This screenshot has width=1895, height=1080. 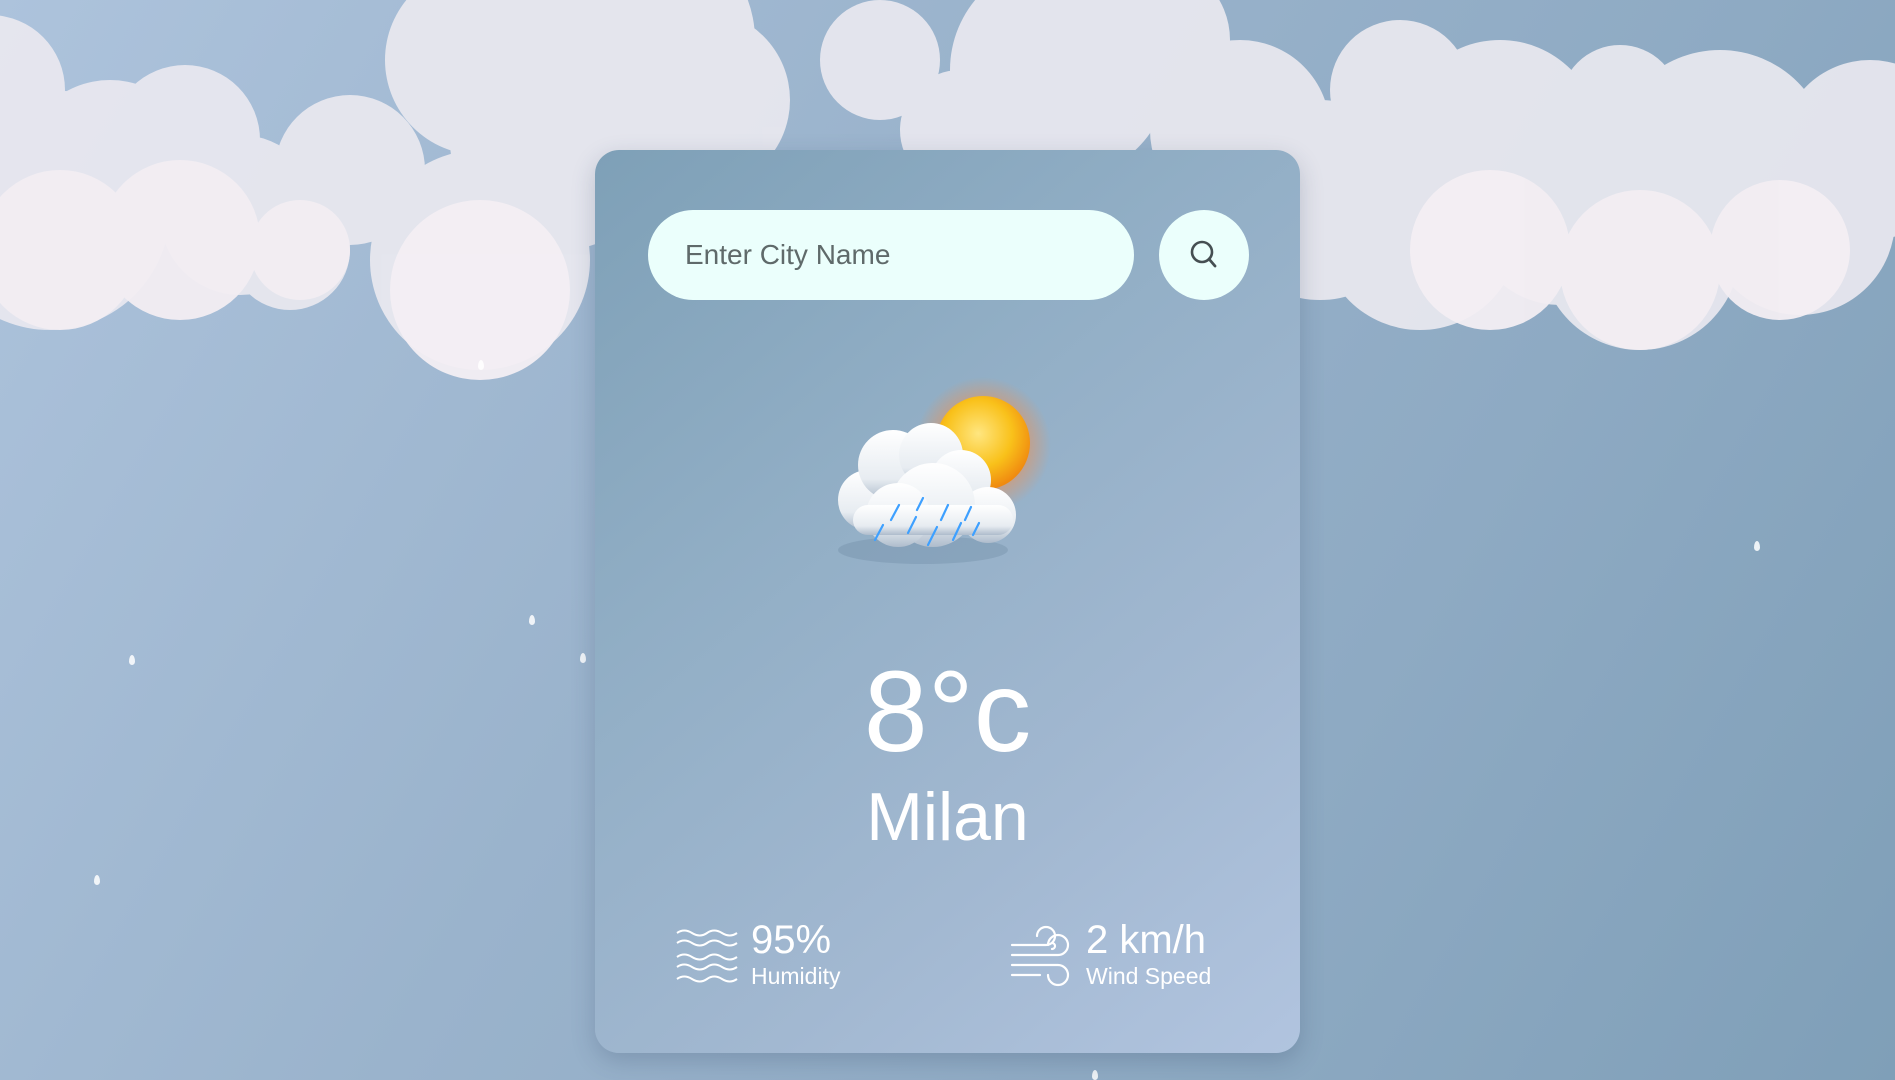 I want to click on city-name: Milan, so click(x=947, y=817).